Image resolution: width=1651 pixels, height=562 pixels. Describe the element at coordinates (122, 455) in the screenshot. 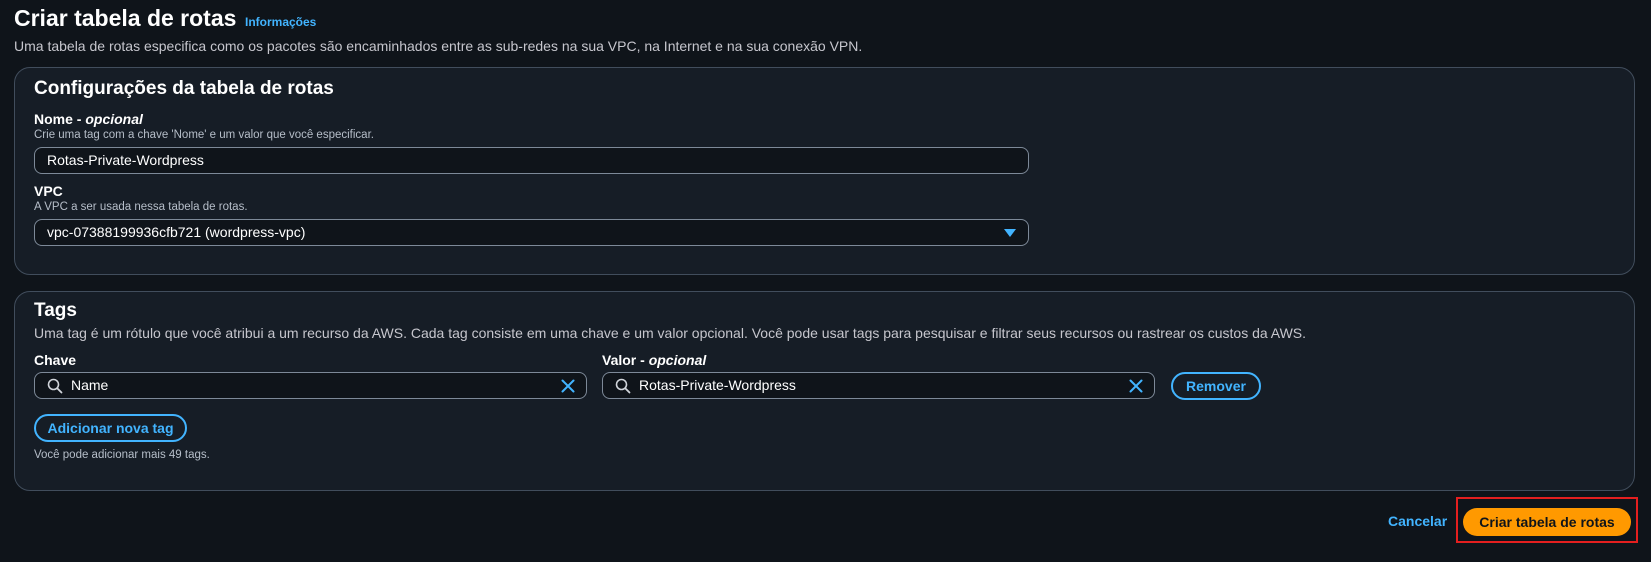

I see `tags-remaining-hint: Você pode adicionar mais 49 tags.` at that location.